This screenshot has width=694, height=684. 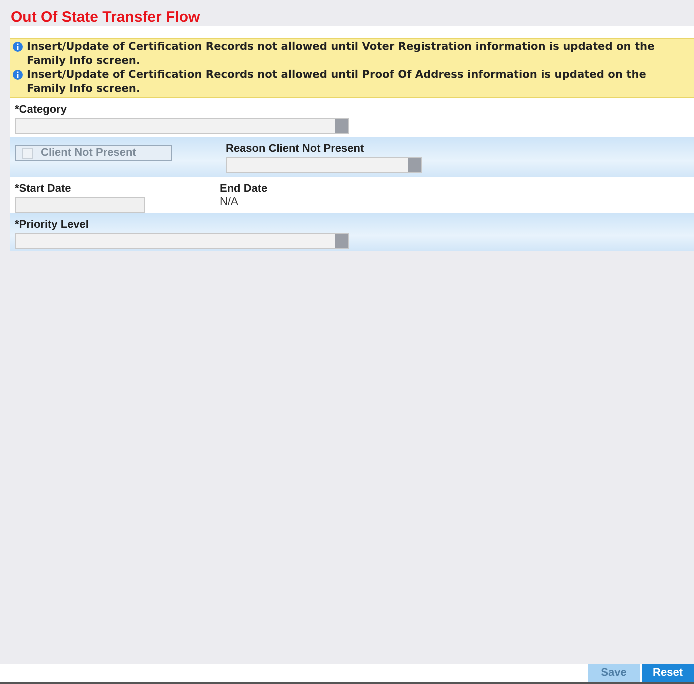 I want to click on field-label: *Priority Level, so click(x=52, y=225).